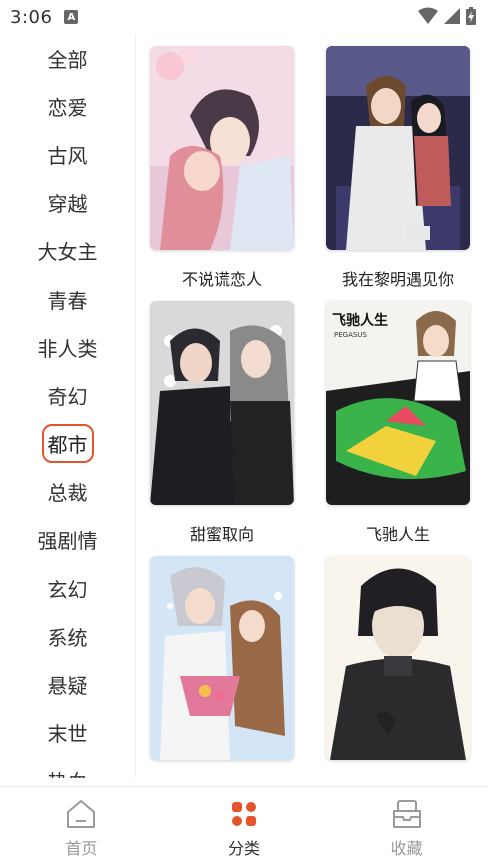  What do you see at coordinates (221, 279) in the screenshot?
I see `comic-title: 不说谎恋人` at bounding box center [221, 279].